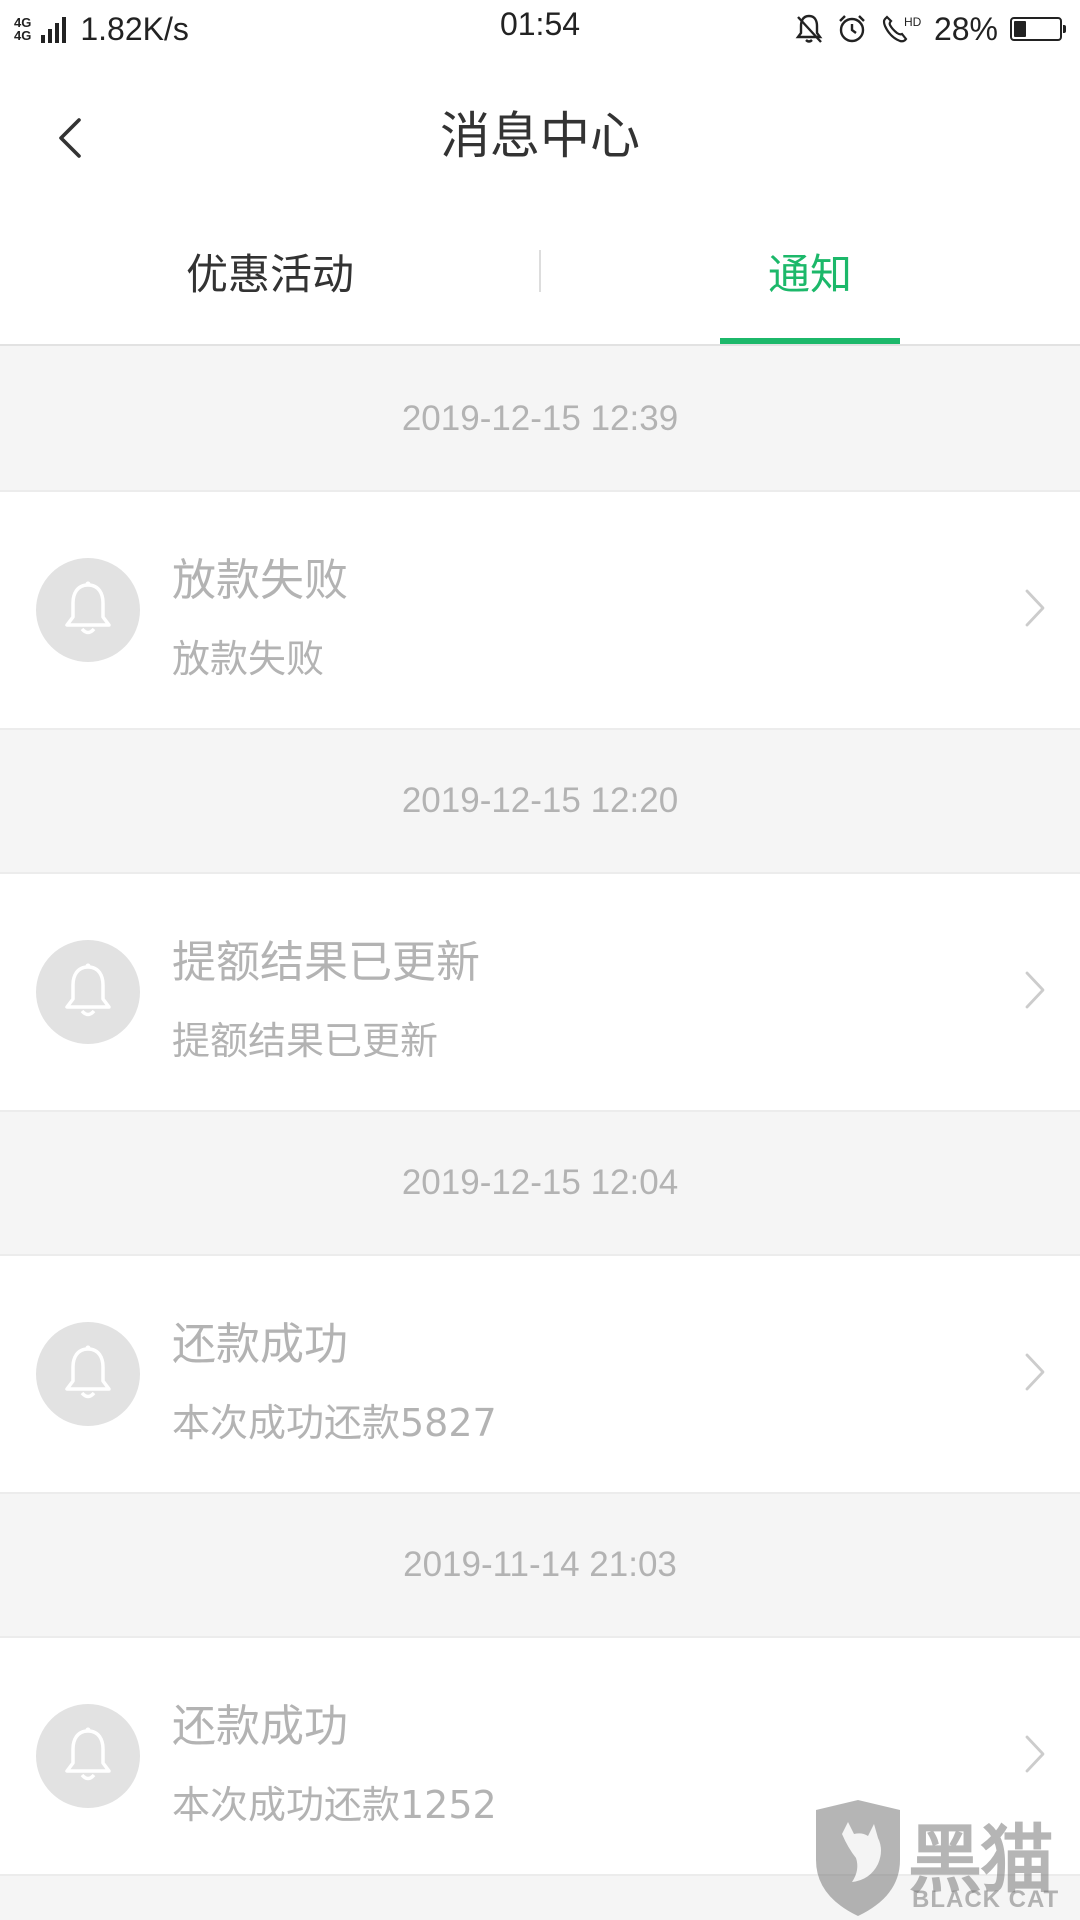 The height and width of the screenshot is (1920, 1080). I want to click on battery-icon, so click(1038, 29).